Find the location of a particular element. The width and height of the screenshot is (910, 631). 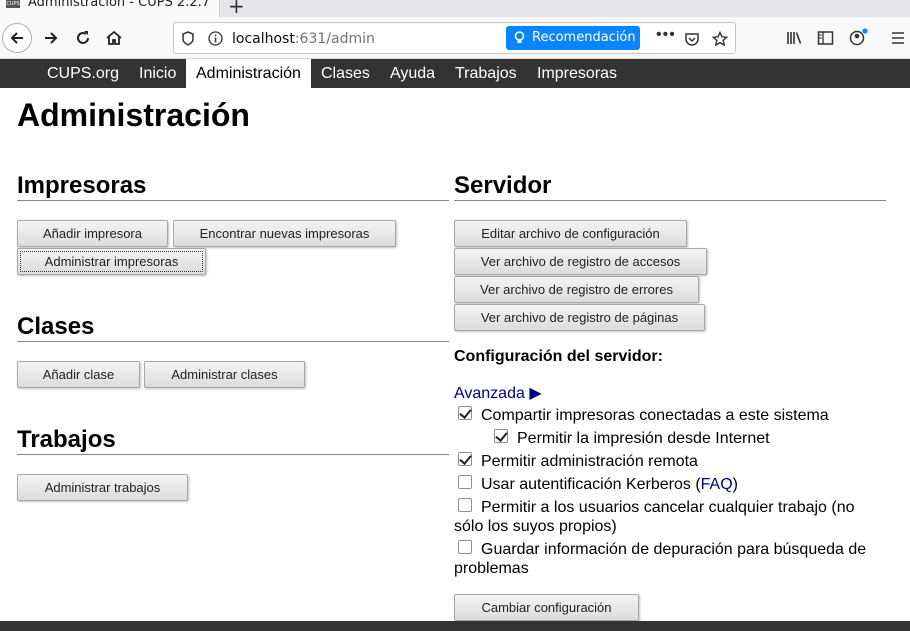

remote-admin-option: Permitir administración remota is located at coordinates (664, 461).